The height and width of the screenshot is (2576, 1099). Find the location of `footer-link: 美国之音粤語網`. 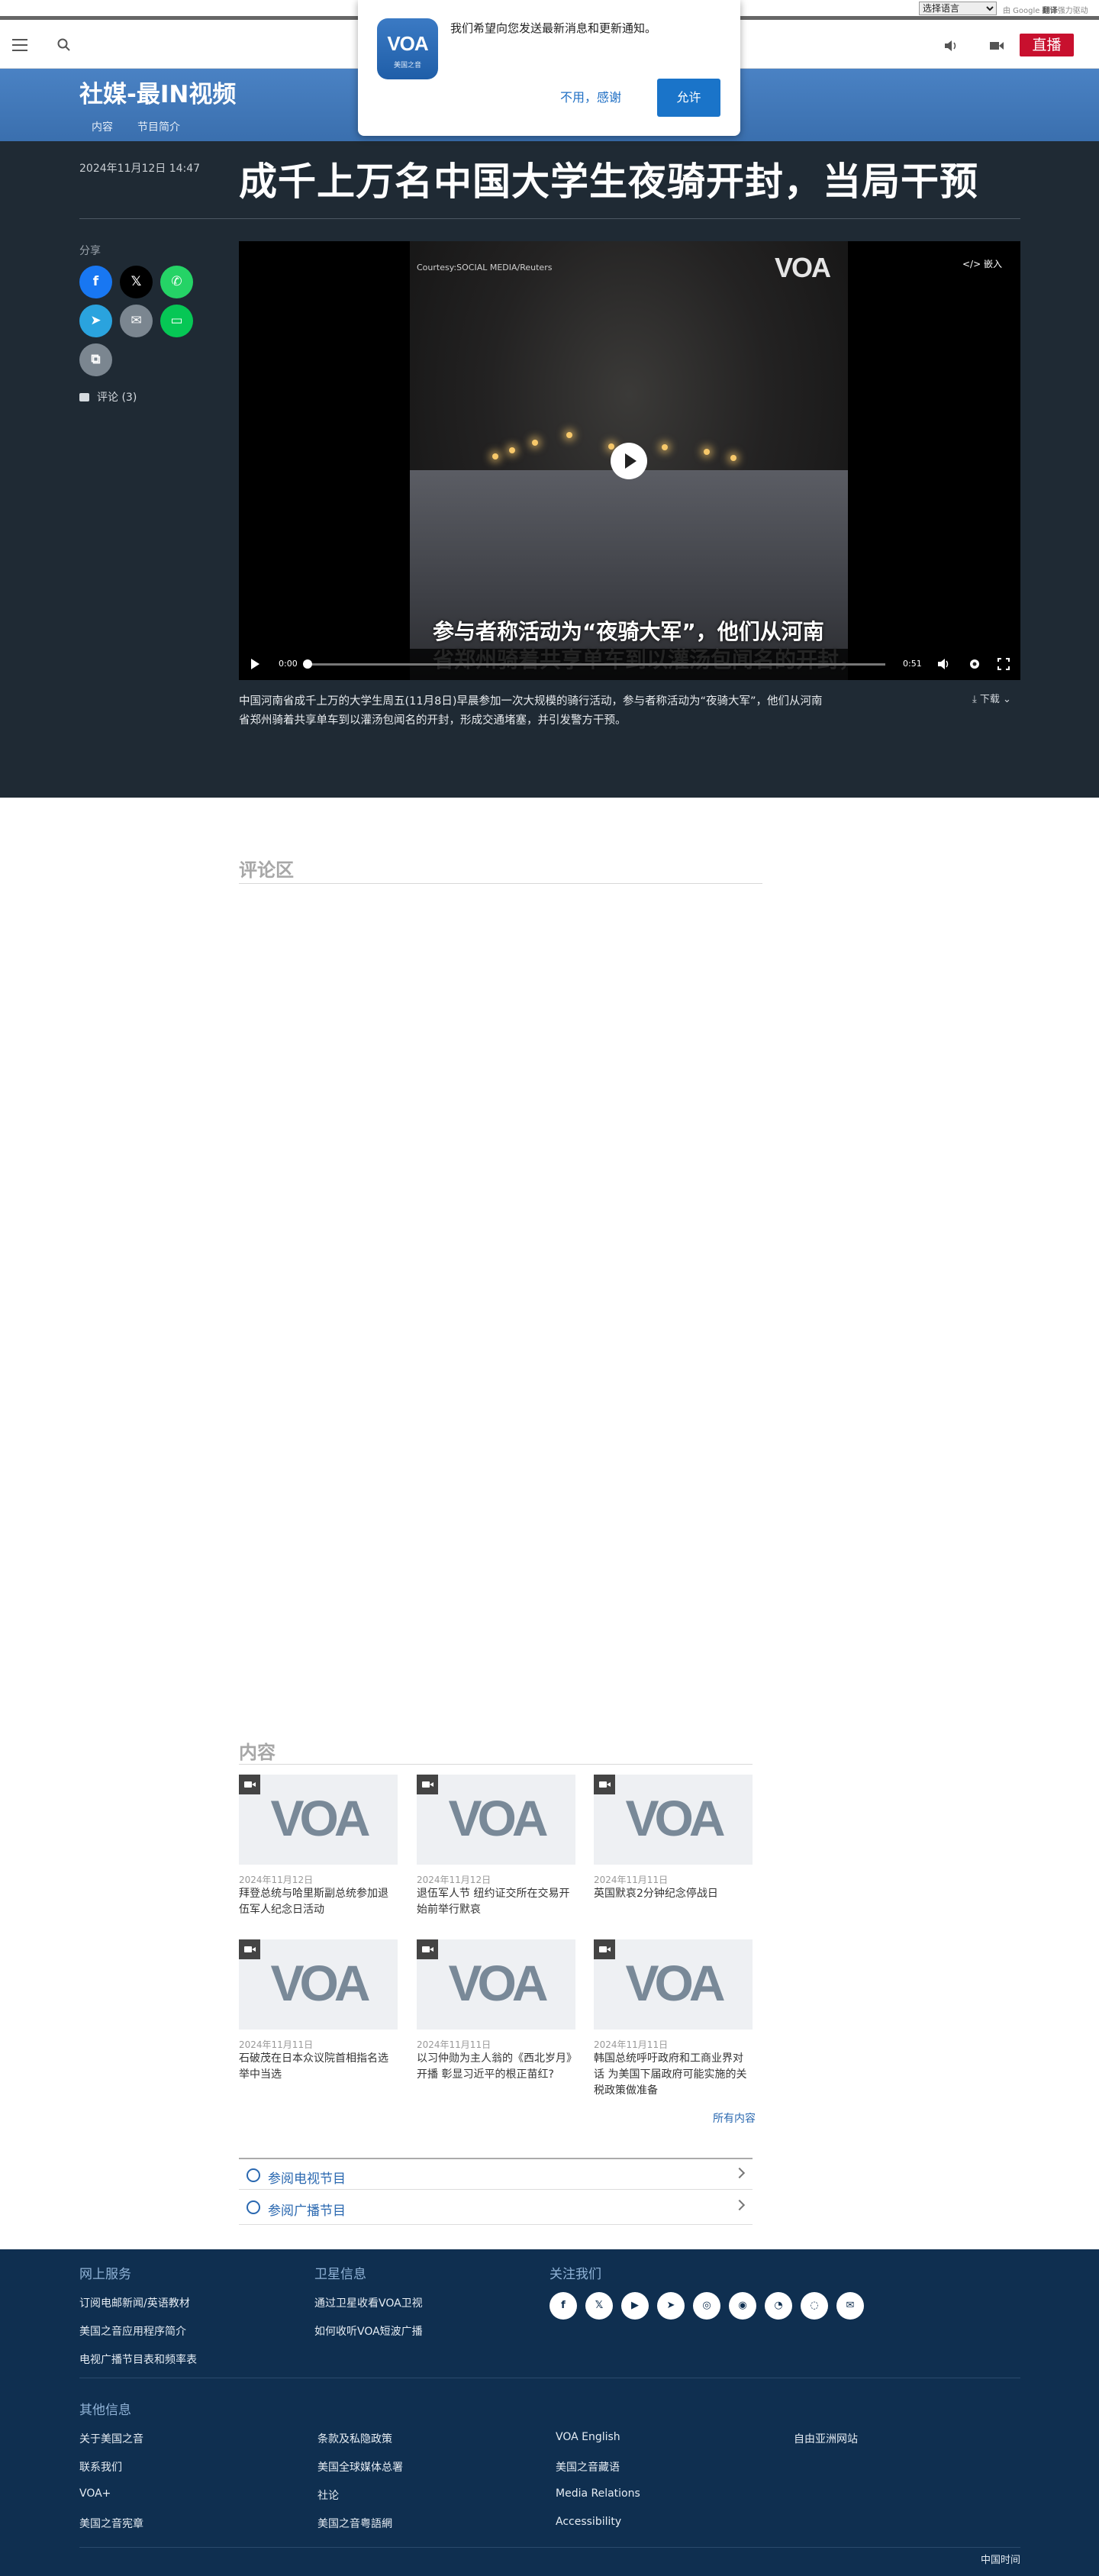

footer-link: 美国之音粤語網 is located at coordinates (354, 2524).